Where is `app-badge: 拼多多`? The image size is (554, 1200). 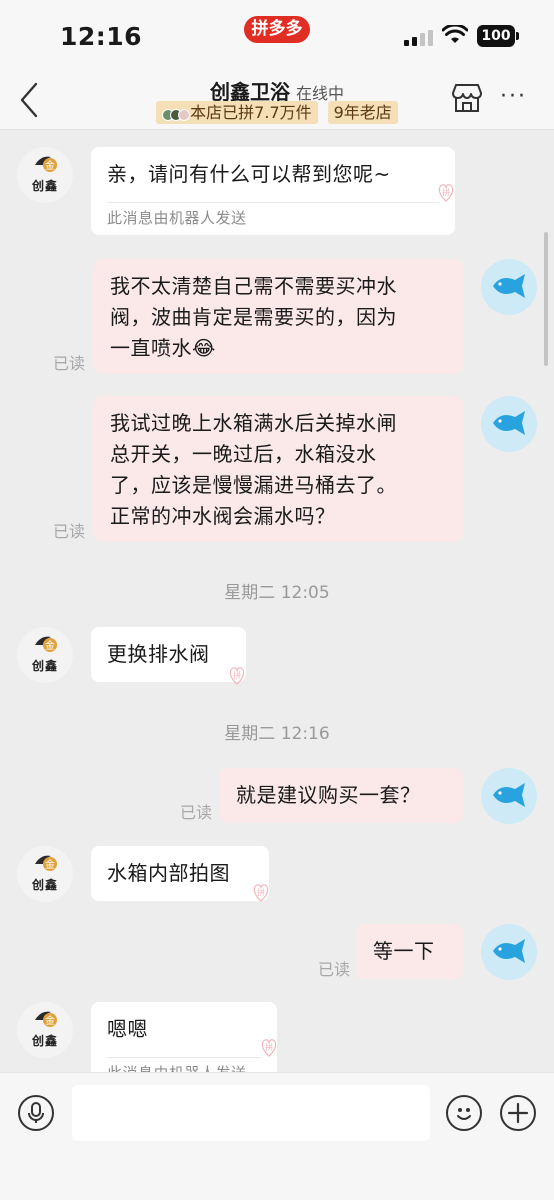 app-badge: 拼多多 is located at coordinates (277, 29).